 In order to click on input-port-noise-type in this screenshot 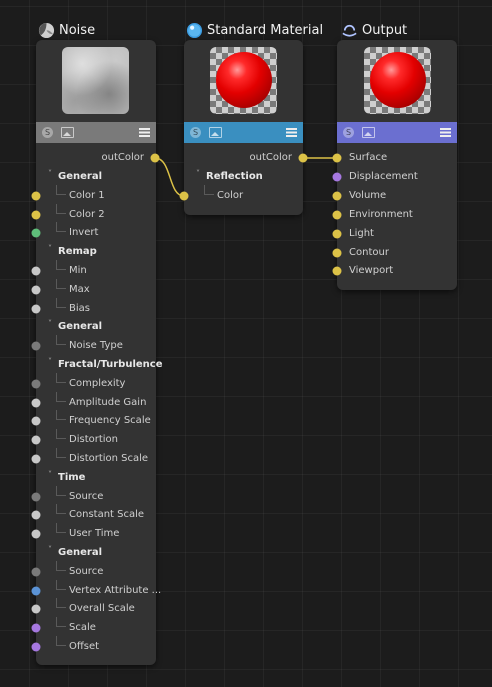, I will do `click(36, 346)`.